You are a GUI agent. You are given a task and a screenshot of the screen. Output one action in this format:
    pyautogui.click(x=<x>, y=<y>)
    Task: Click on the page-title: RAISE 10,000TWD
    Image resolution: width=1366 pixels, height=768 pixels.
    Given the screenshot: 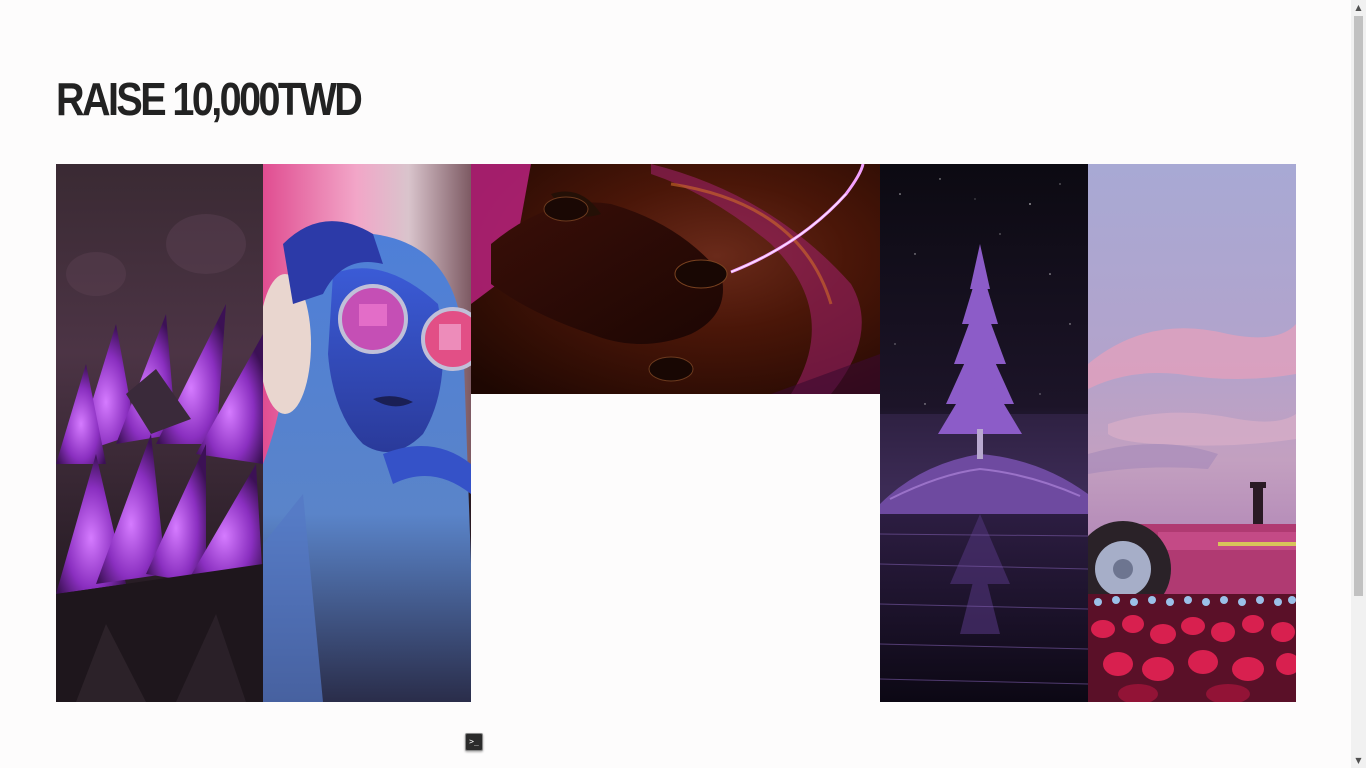 What is the action you would take?
    pyautogui.click(x=209, y=99)
    